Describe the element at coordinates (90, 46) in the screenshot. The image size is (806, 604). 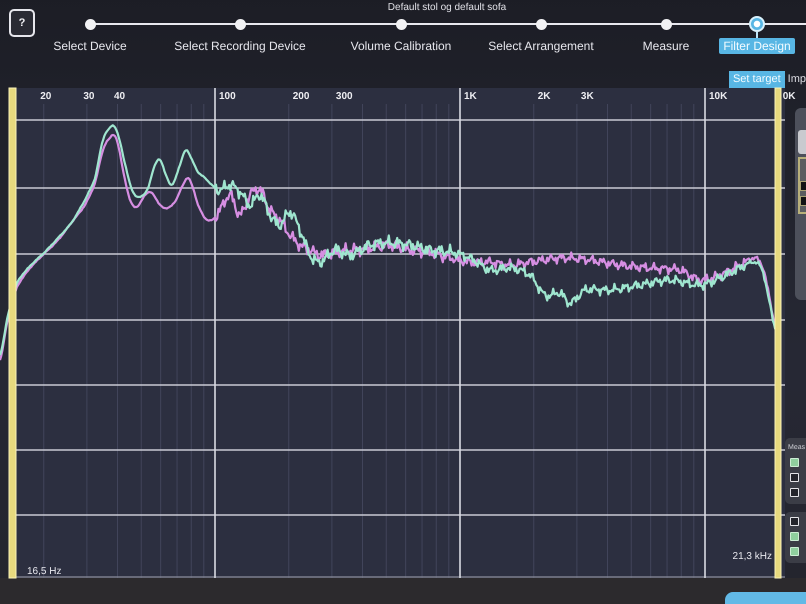
I see `step-tab: Select Device` at that location.